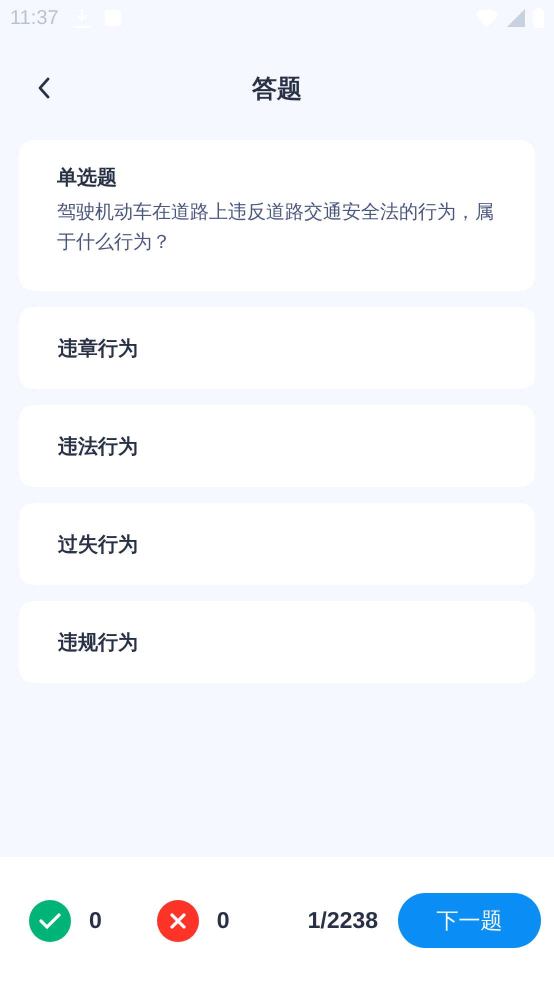  I want to click on back-icon, so click(44, 88).